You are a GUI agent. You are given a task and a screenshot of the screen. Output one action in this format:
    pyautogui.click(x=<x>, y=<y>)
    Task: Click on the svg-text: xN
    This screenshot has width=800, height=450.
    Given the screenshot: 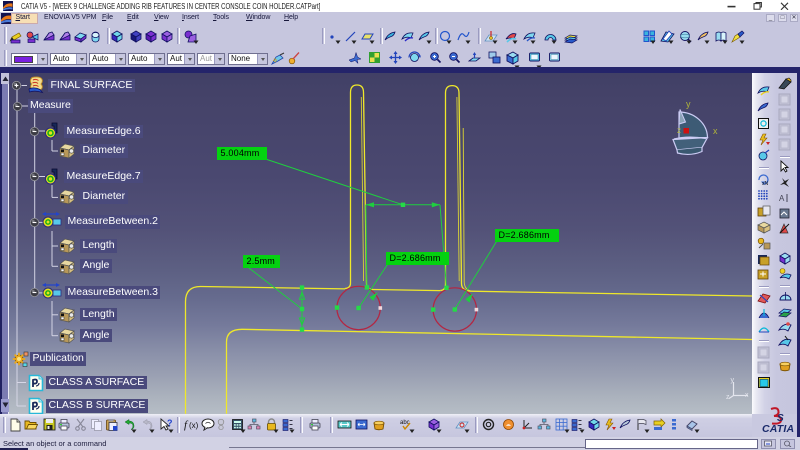 What is the action you would take?
    pyautogui.click(x=765, y=183)
    